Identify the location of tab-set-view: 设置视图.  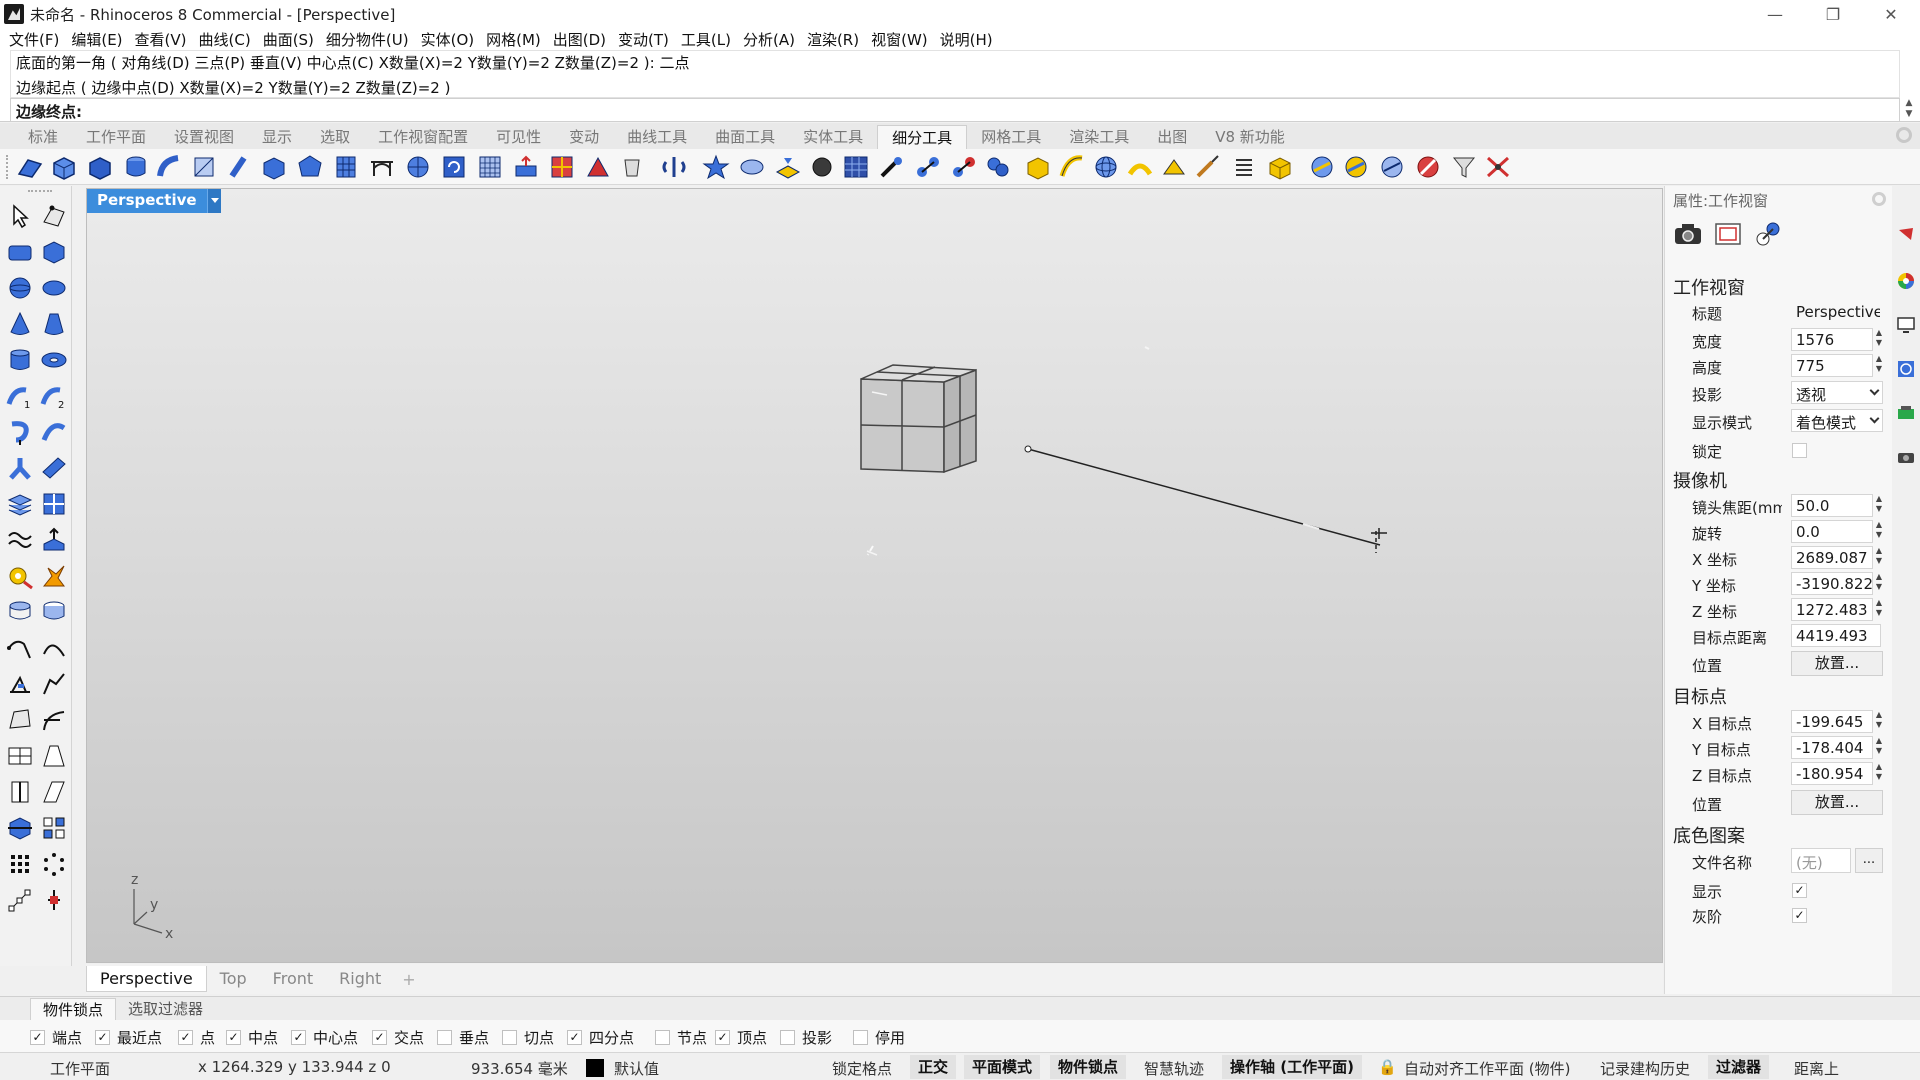
(204, 137).